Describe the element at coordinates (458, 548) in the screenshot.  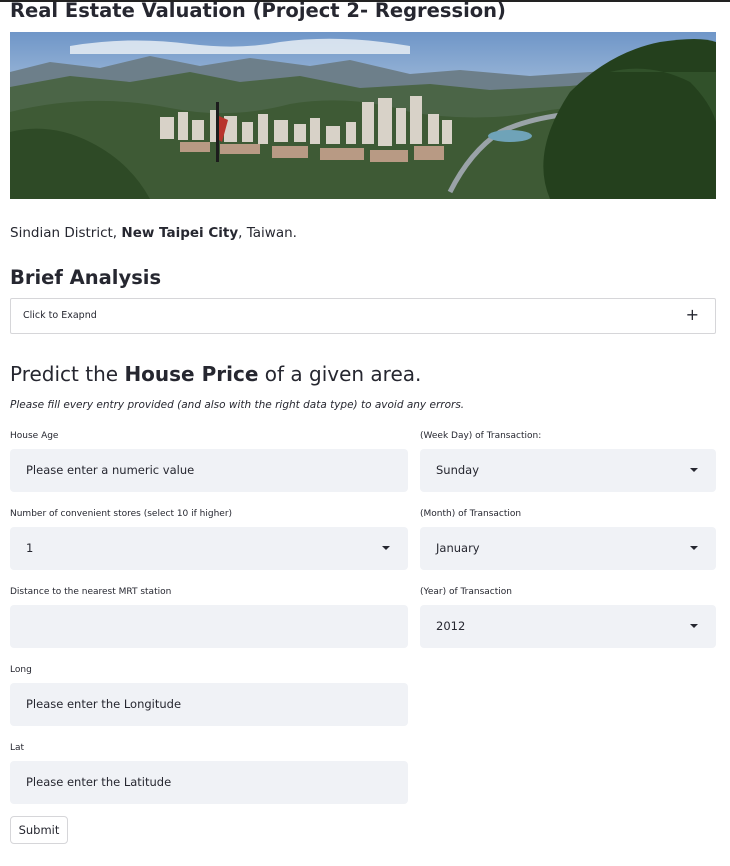
I see `month-selected-value: January` at that location.